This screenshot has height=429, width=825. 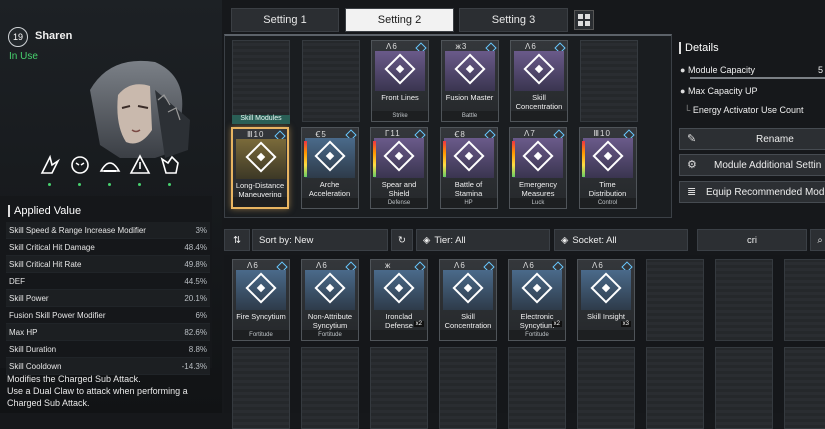 I want to click on module-type: Strike, so click(x=400, y=116).